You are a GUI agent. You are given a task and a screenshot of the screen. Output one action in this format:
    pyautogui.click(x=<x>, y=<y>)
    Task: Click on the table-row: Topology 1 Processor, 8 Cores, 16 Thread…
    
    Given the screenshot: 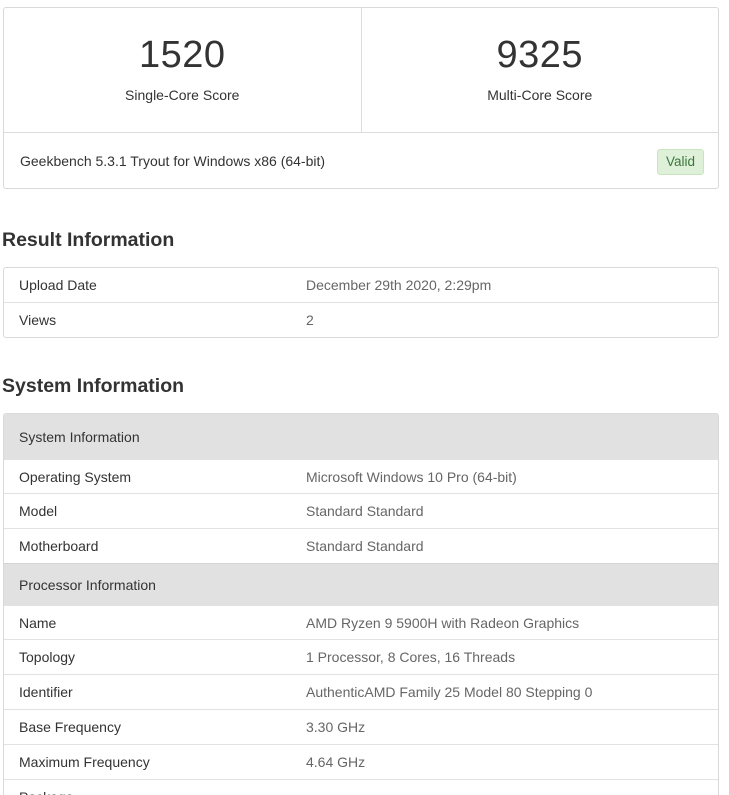 What is the action you would take?
    pyautogui.click(x=361, y=656)
    